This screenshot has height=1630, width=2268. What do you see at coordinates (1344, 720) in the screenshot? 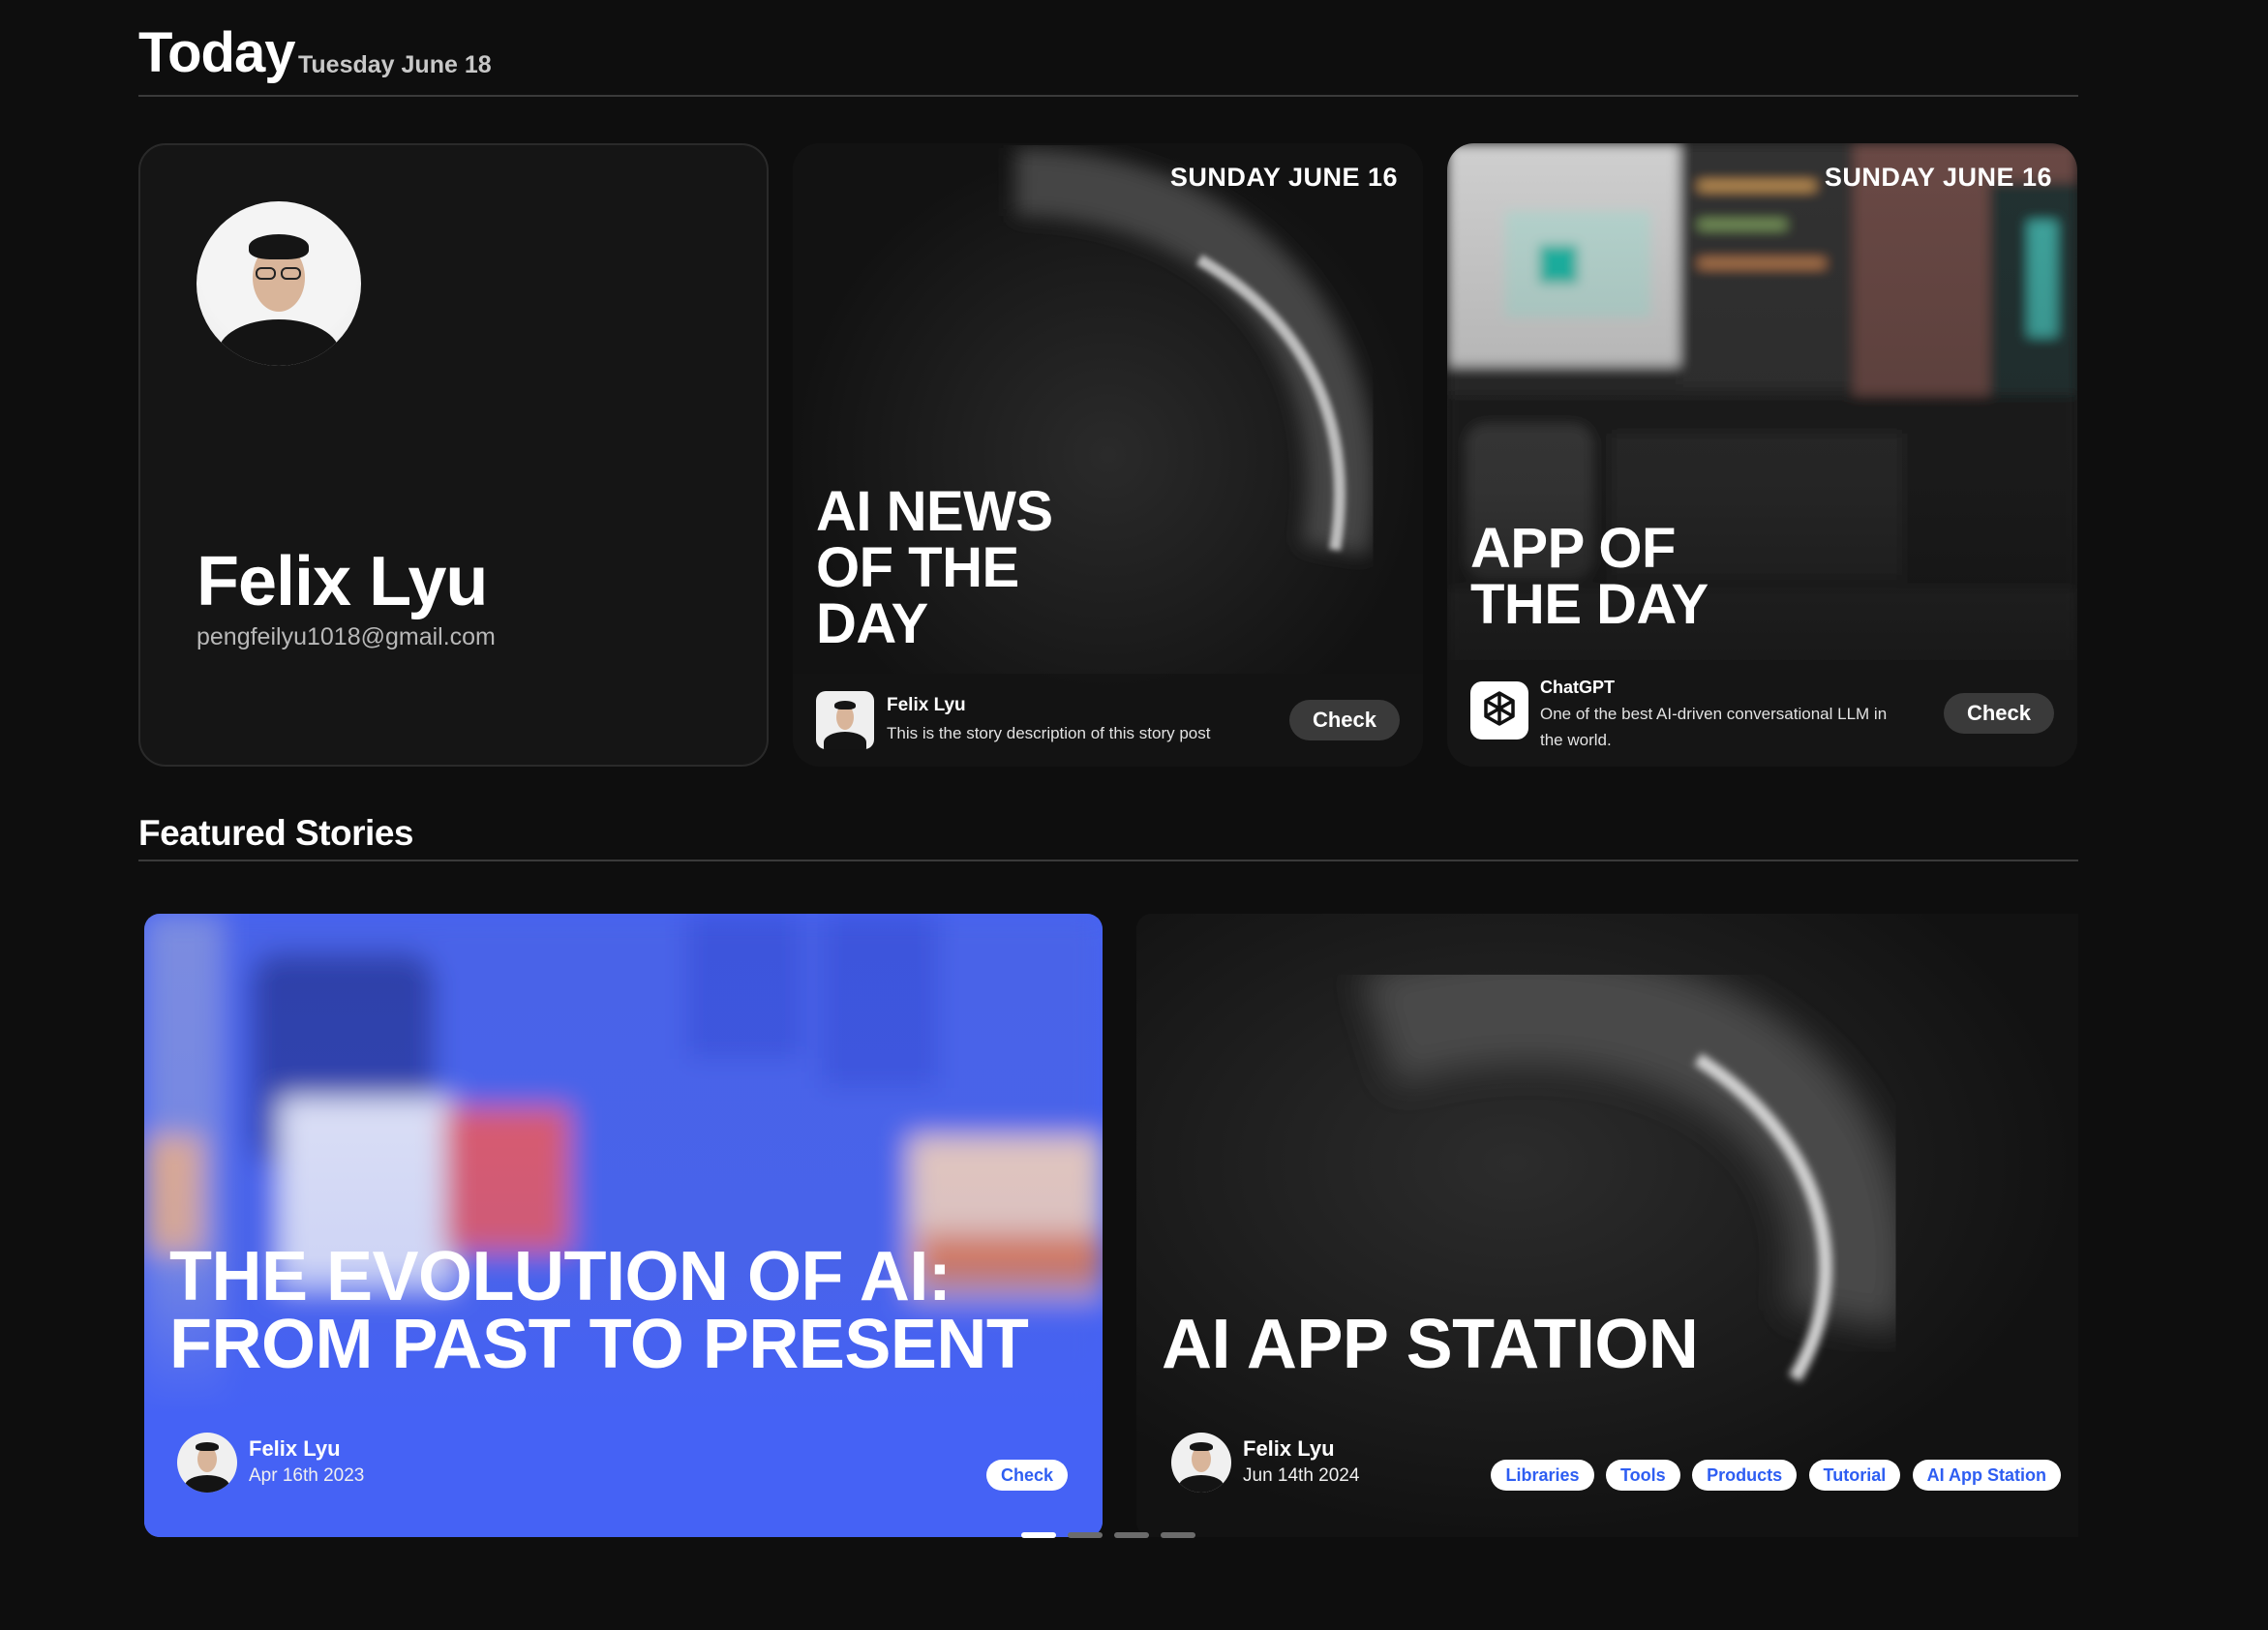
I see `news-check-button: Check` at bounding box center [1344, 720].